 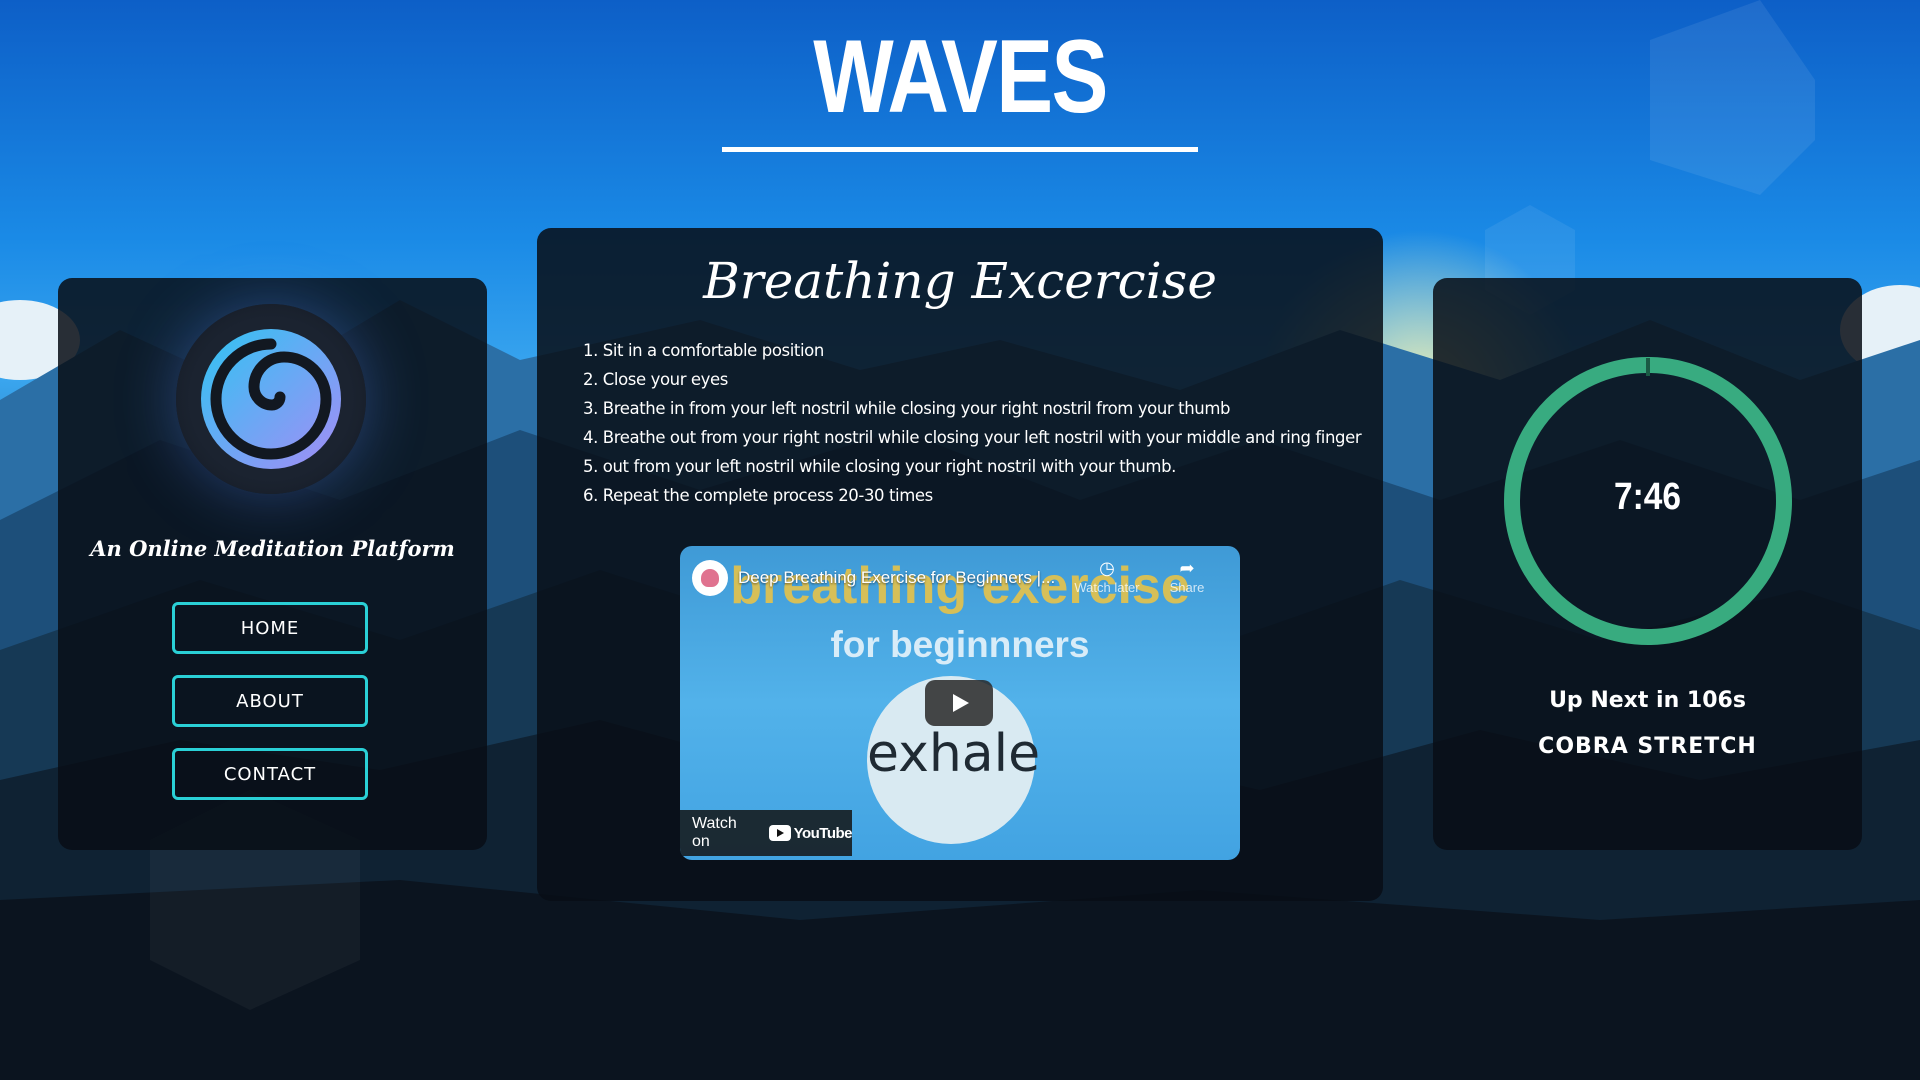 What do you see at coordinates (954, 754) in the screenshot?
I see `exhale-word: exhale` at bounding box center [954, 754].